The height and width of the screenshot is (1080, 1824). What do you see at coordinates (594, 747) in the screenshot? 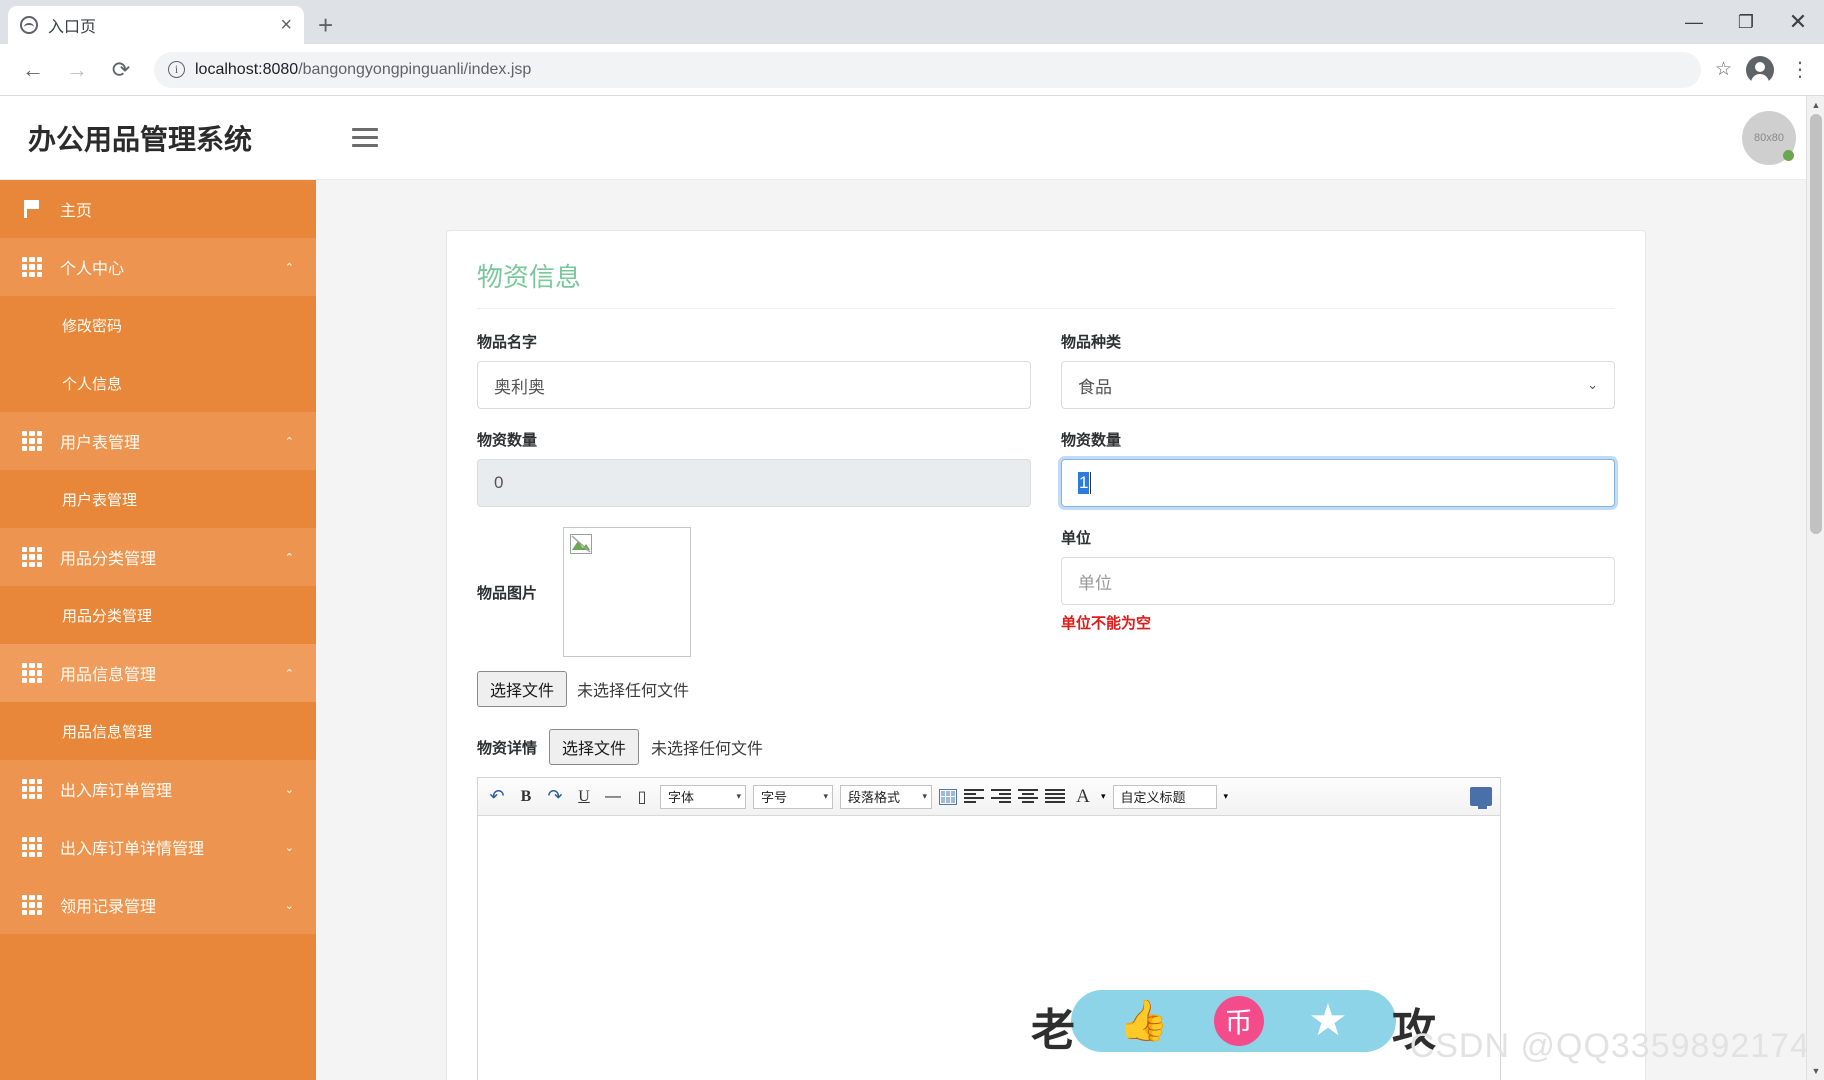
I see `detail-choose-file-button: 选择文件` at bounding box center [594, 747].